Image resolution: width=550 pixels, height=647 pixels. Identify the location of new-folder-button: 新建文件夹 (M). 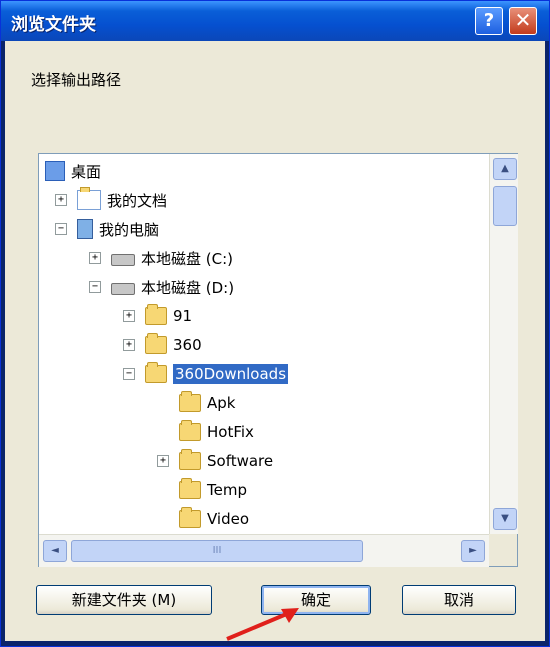
(124, 600).